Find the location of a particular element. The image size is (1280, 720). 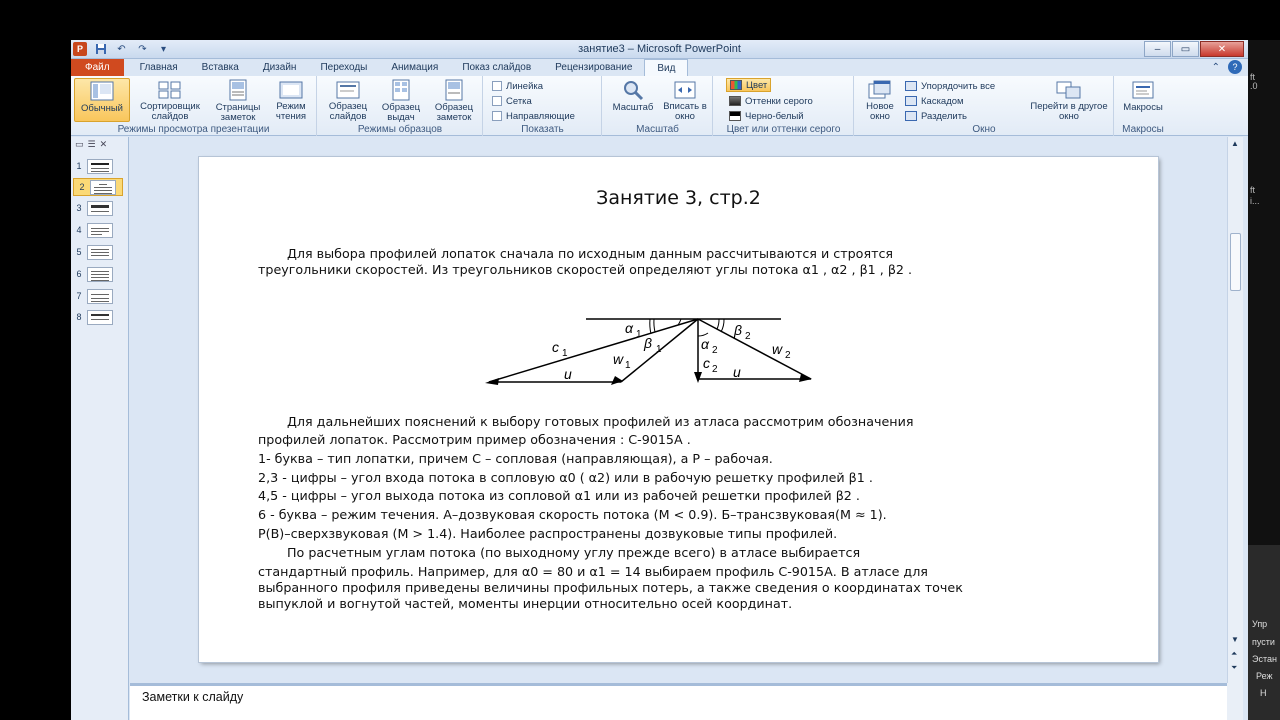

next-slide-icon: ⏷ is located at coordinates (1234, 668).